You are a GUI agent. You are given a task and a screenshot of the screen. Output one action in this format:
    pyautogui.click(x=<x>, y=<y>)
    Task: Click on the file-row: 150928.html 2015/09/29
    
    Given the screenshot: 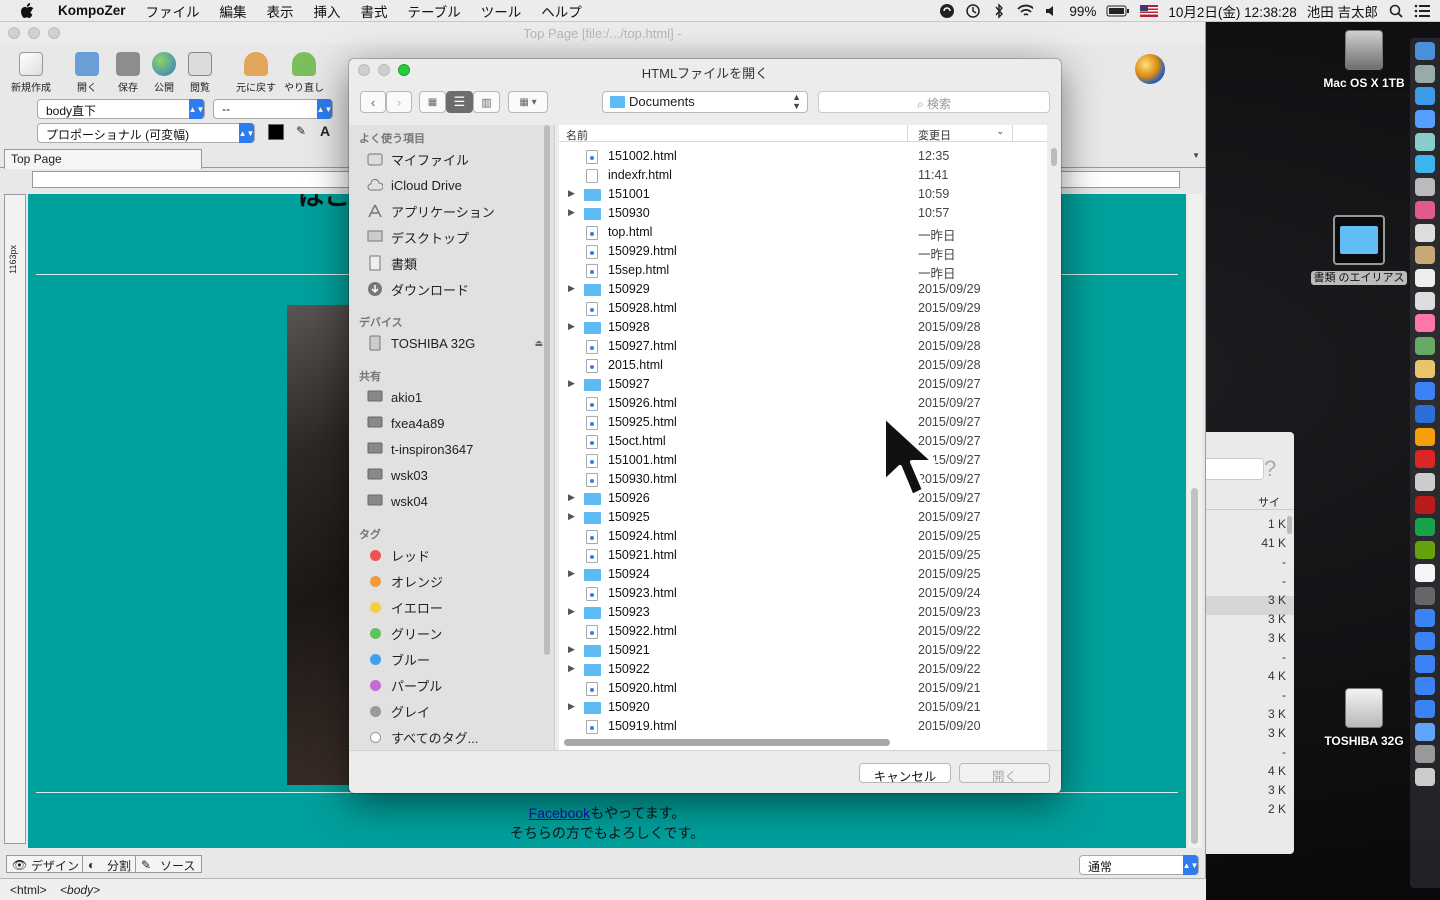 What is the action you would take?
    pyautogui.click(x=803, y=308)
    